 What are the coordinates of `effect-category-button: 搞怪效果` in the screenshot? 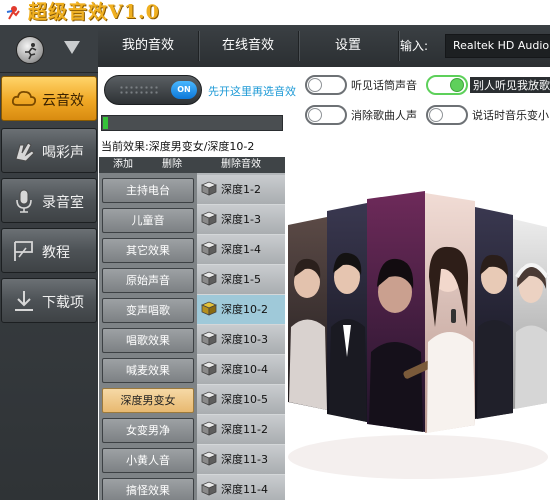 It's located at (148, 489).